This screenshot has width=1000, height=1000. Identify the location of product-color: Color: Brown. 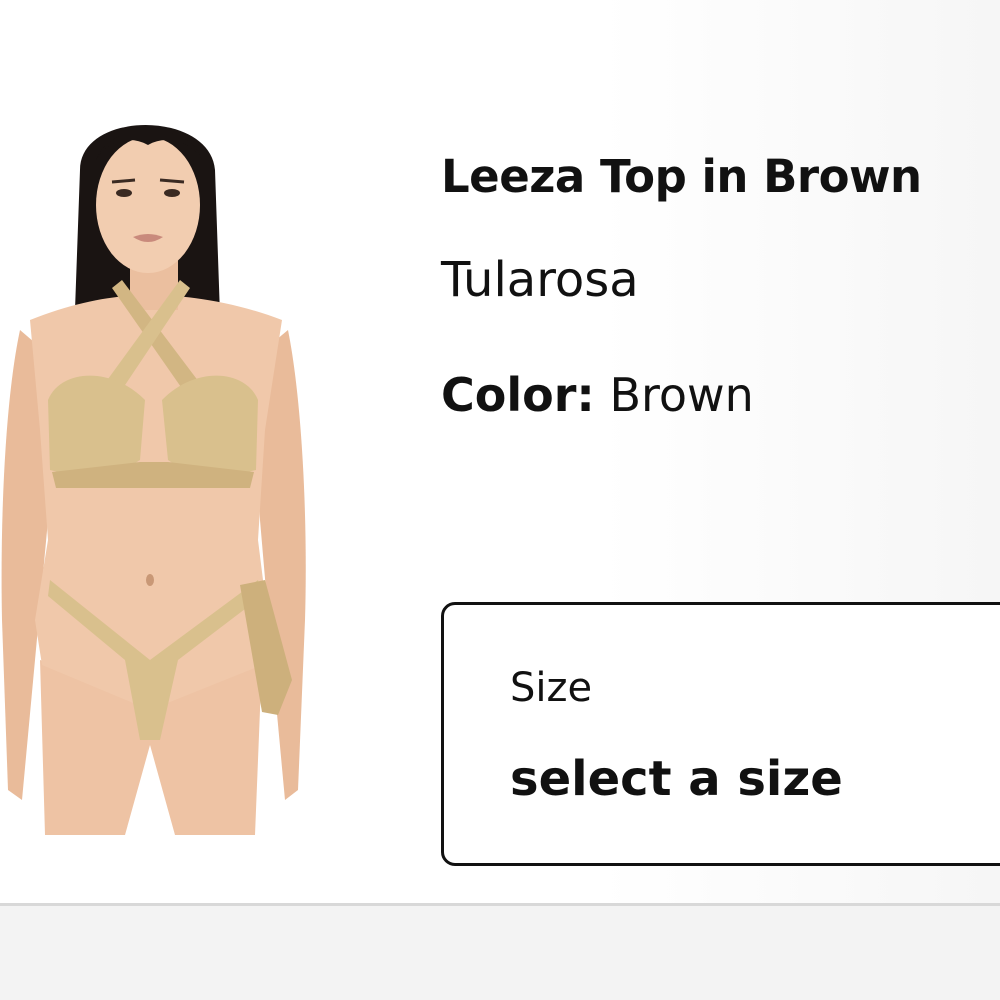
(597, 395).